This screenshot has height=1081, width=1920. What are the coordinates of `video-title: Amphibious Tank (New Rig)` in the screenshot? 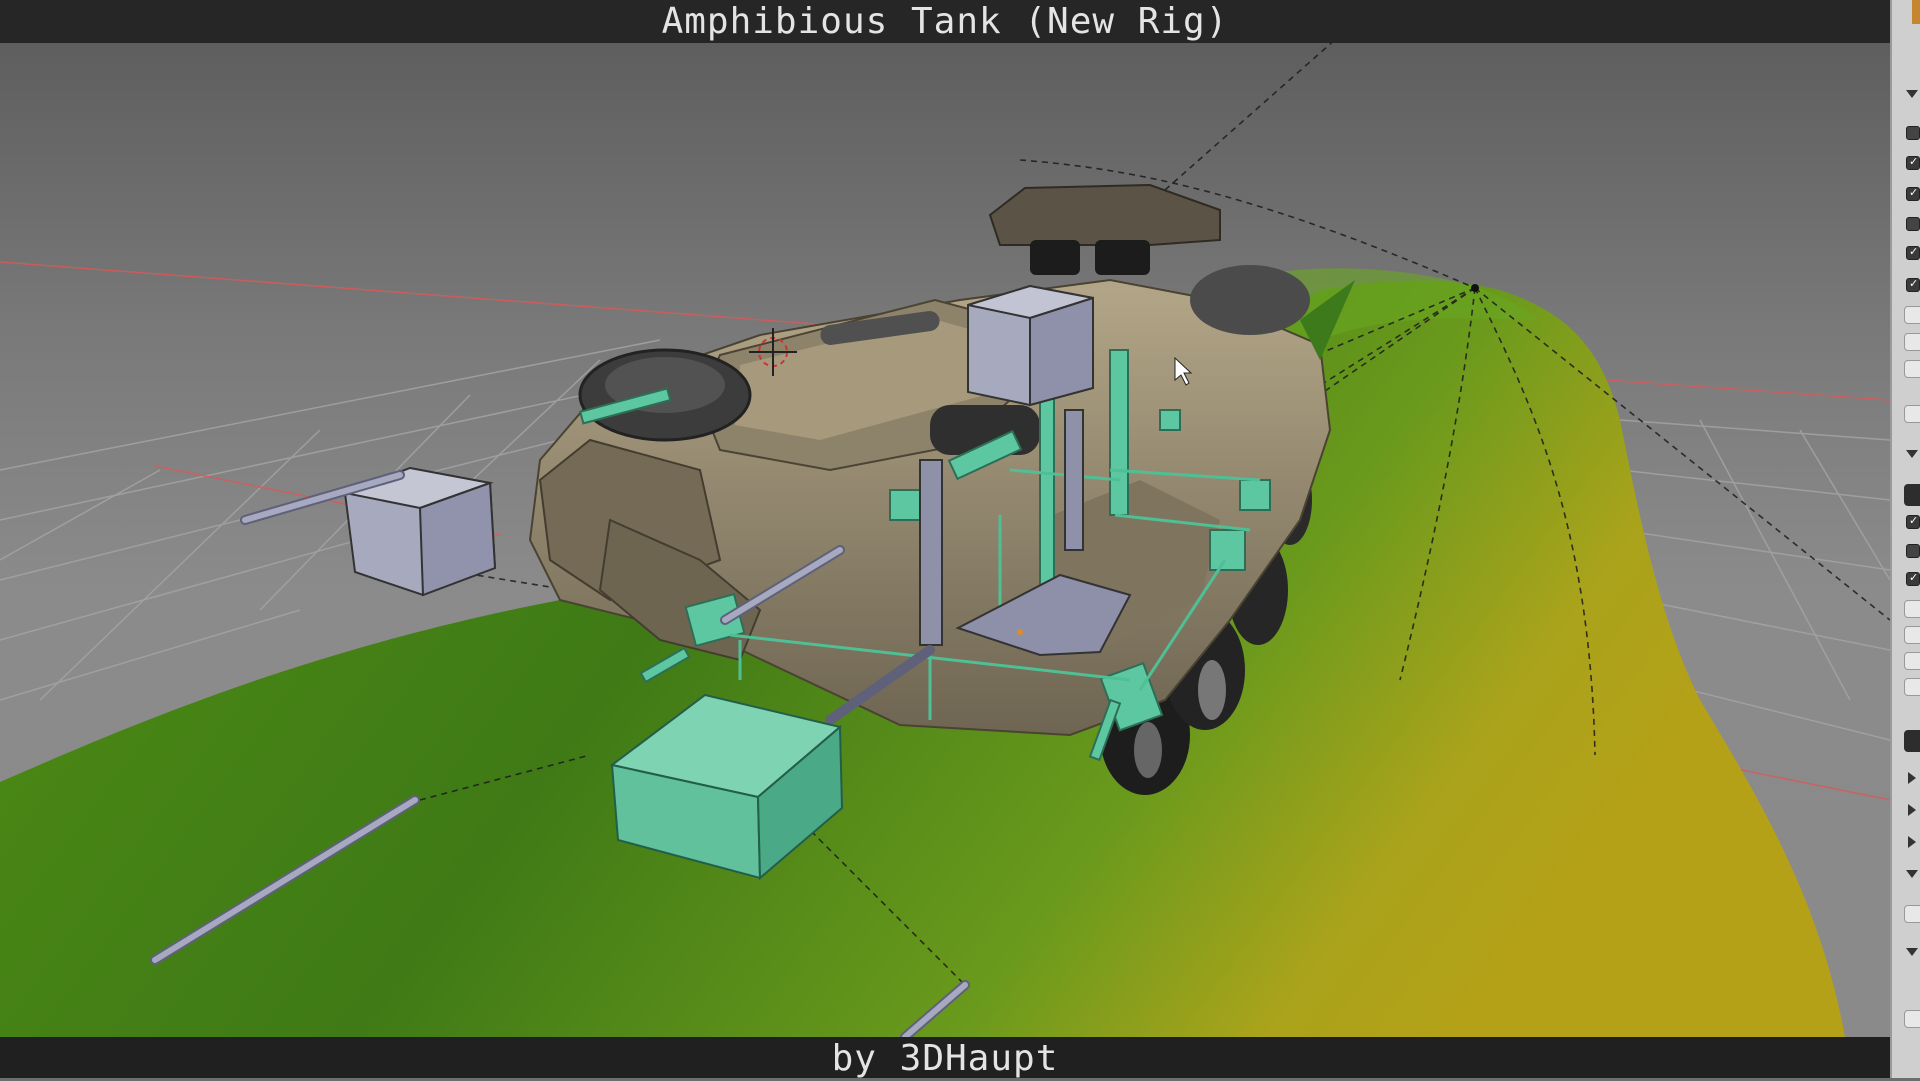 It's located at (945, 21).